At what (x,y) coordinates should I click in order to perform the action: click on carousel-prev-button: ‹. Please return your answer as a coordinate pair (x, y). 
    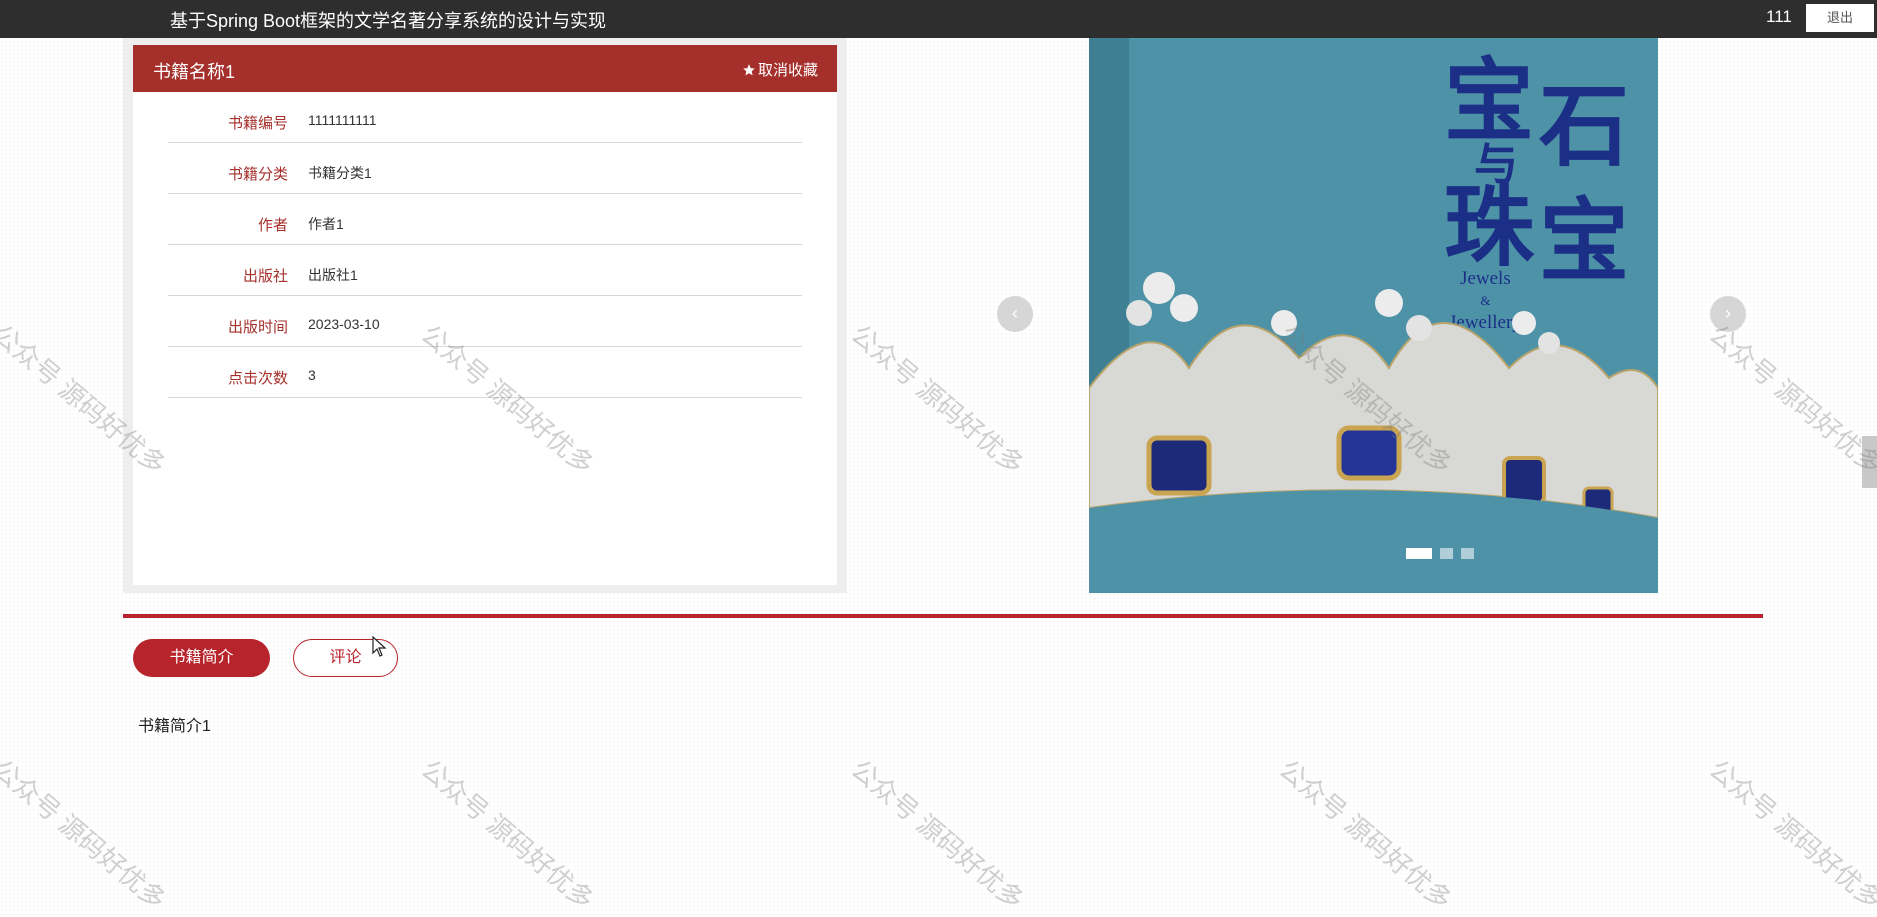
    Looking at the image, I should click on (1015, 314).